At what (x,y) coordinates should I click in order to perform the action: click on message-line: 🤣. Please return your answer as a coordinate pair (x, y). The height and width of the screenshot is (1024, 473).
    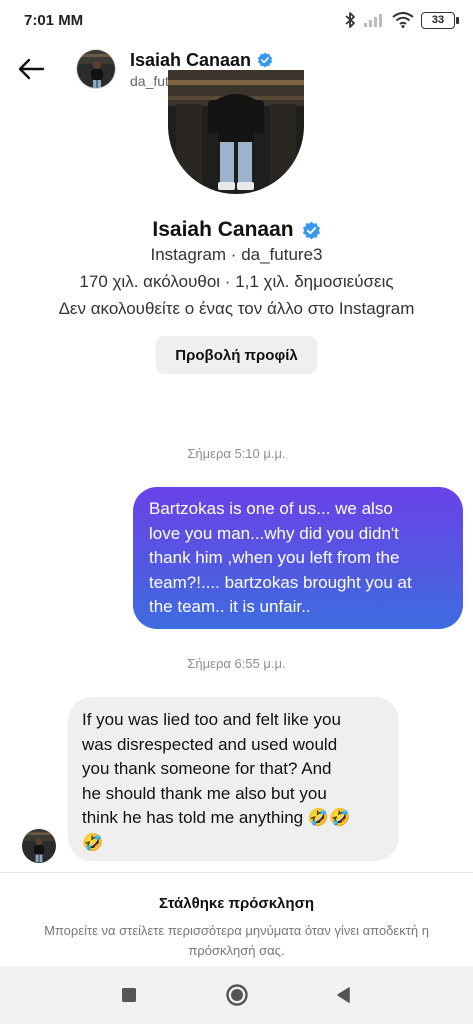
    Looking at the image, I should click on (93, 842).